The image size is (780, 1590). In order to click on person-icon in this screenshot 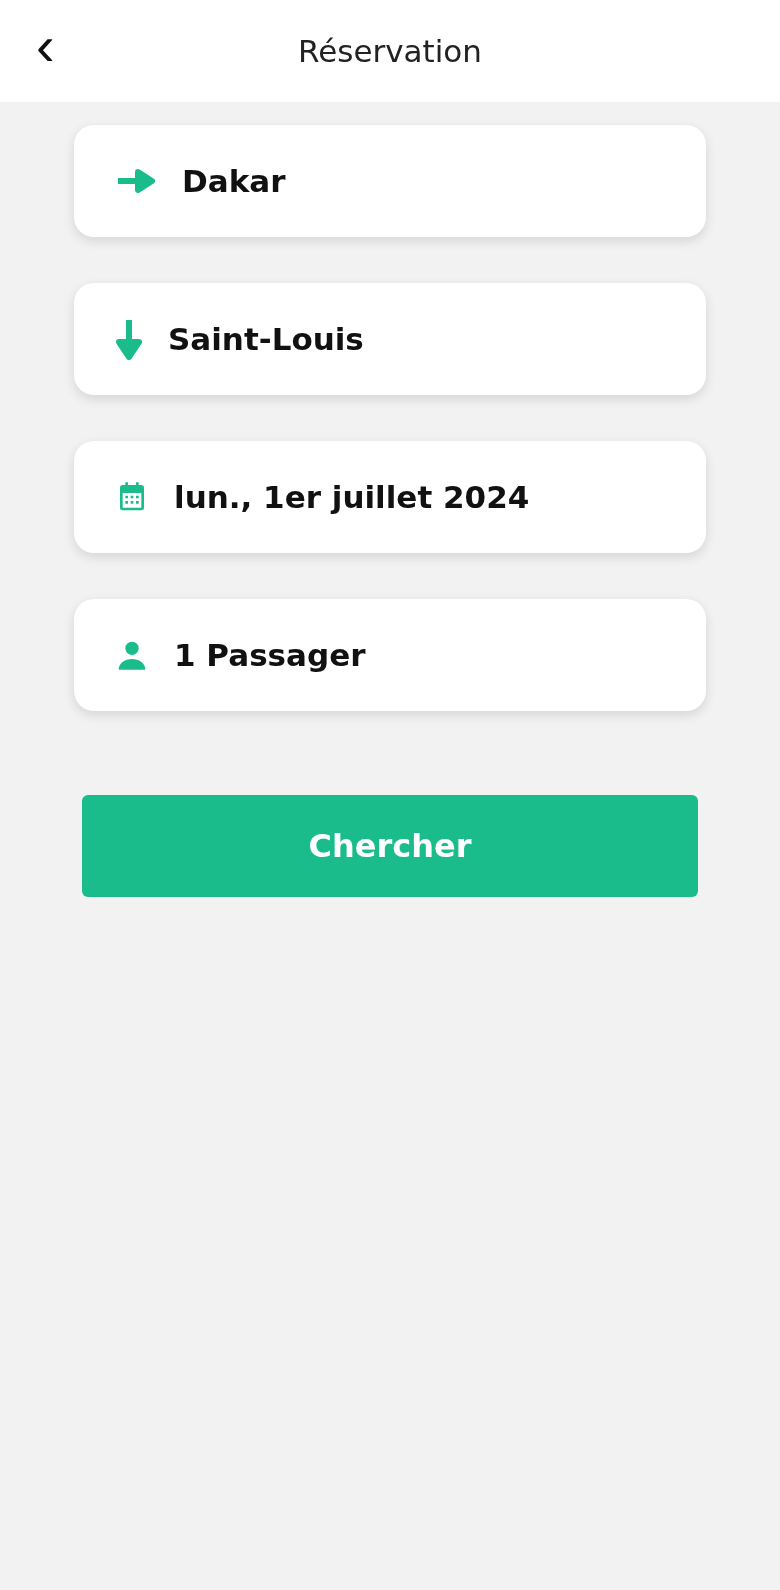, I will do `click(132, 655)`.